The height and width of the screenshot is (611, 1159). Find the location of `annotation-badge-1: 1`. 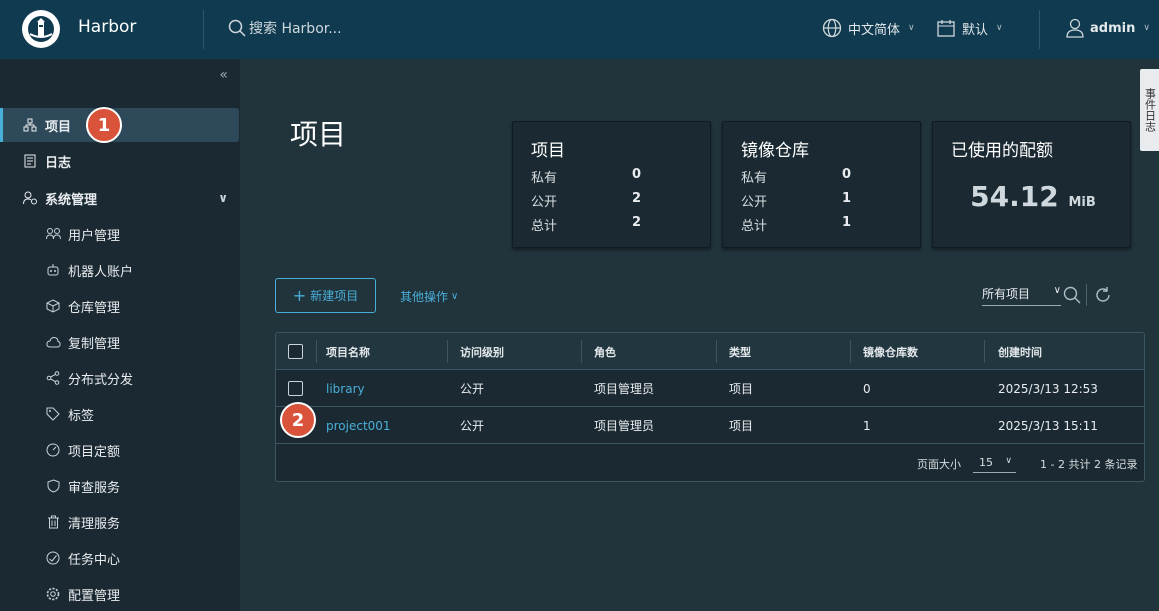

annotation-badge-1: 1 is located at coordinates (104, 125).